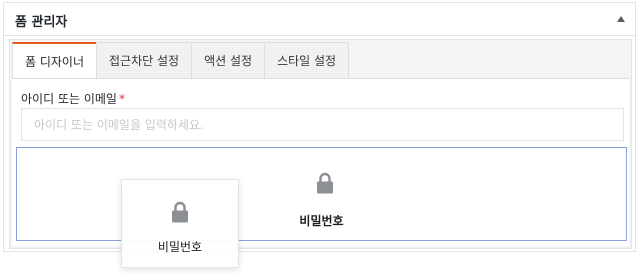  Describe the element at coordinates (55, 60) in the screenshot. I see `tab-form-designer: 폼 디자이너` at that location.